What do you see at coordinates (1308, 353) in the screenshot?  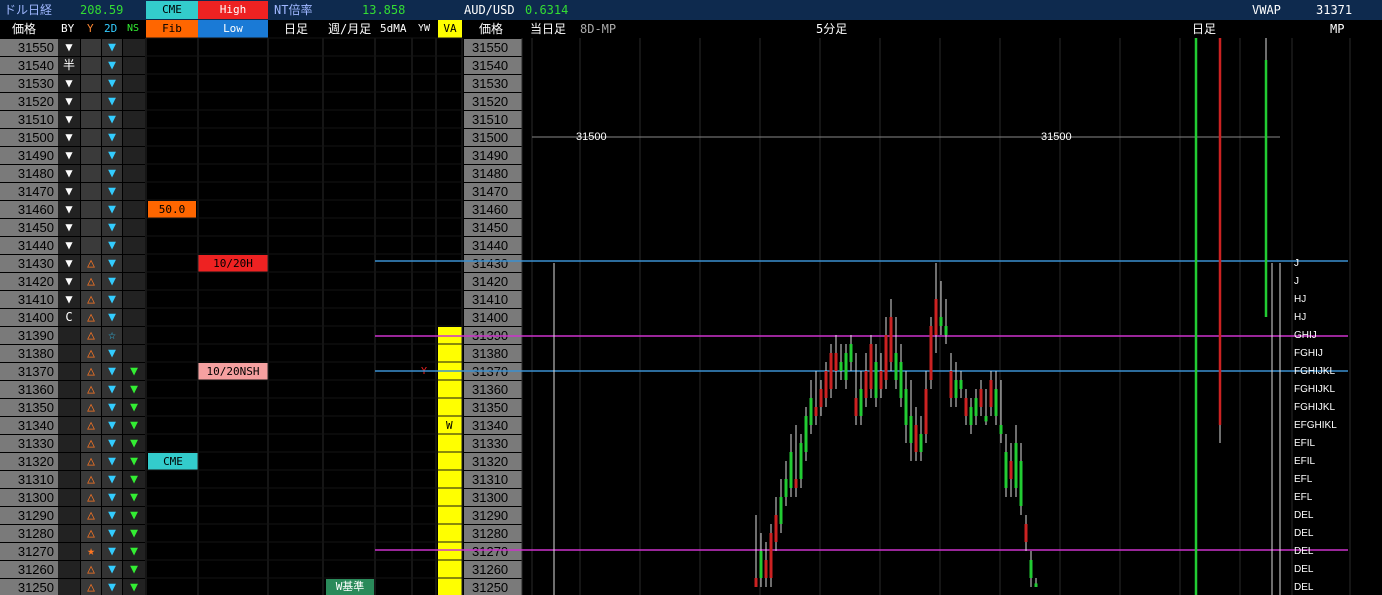 I see `mp-row: FGHIJ` at bounding box center [1308, 353].